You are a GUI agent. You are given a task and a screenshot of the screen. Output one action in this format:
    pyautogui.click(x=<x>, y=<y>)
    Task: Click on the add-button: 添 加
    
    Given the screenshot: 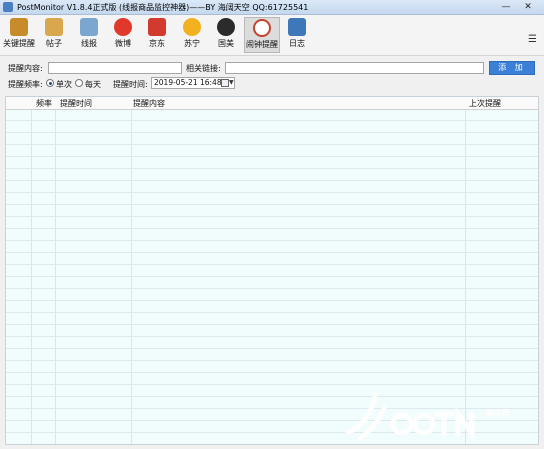 What is the action you would take?
    pyautogui.click(x=512, y=68)
    